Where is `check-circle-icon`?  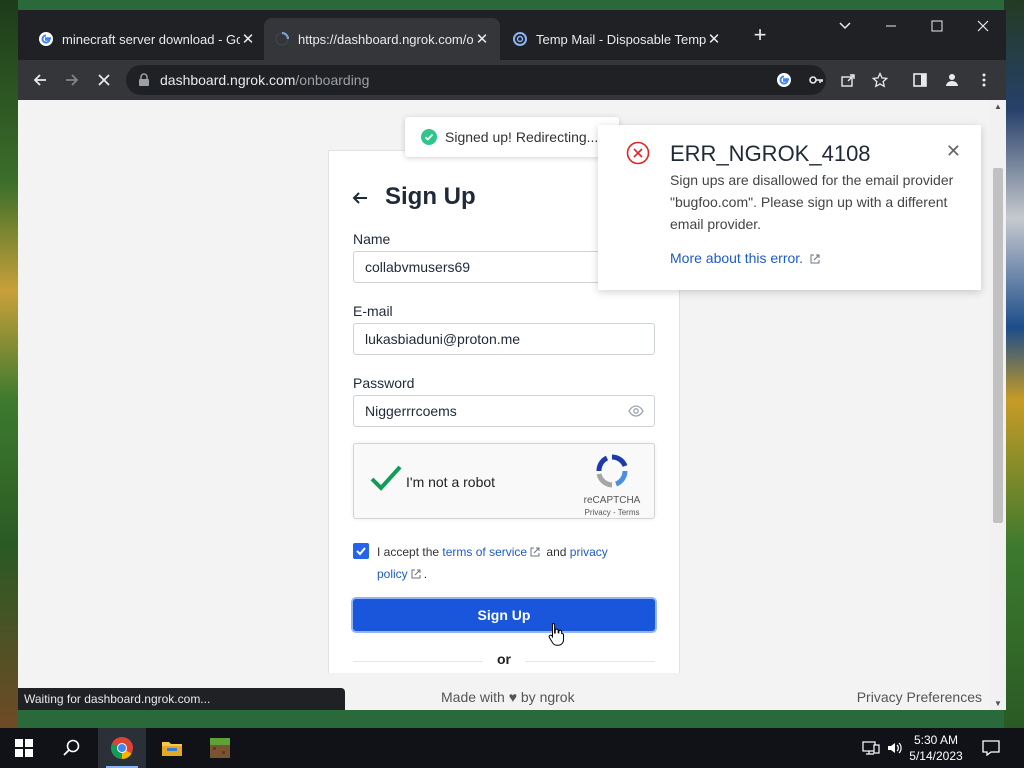
check-circle-icon is located at coordinates (429, 137).